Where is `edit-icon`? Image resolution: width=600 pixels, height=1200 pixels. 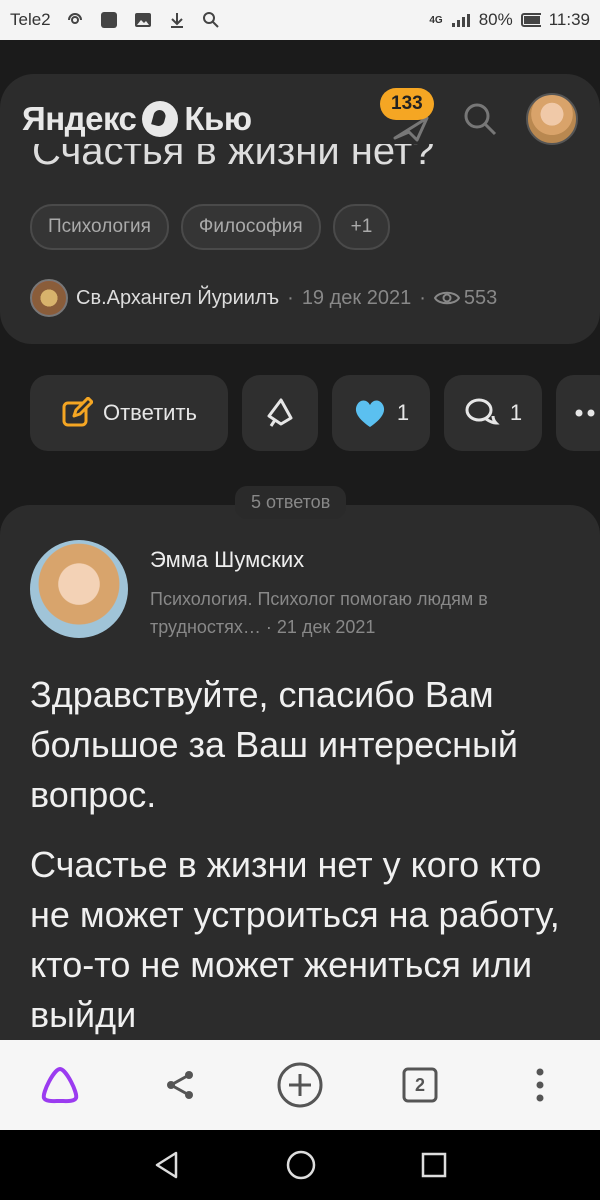
edit-icon is located at coordinates (77, 412).